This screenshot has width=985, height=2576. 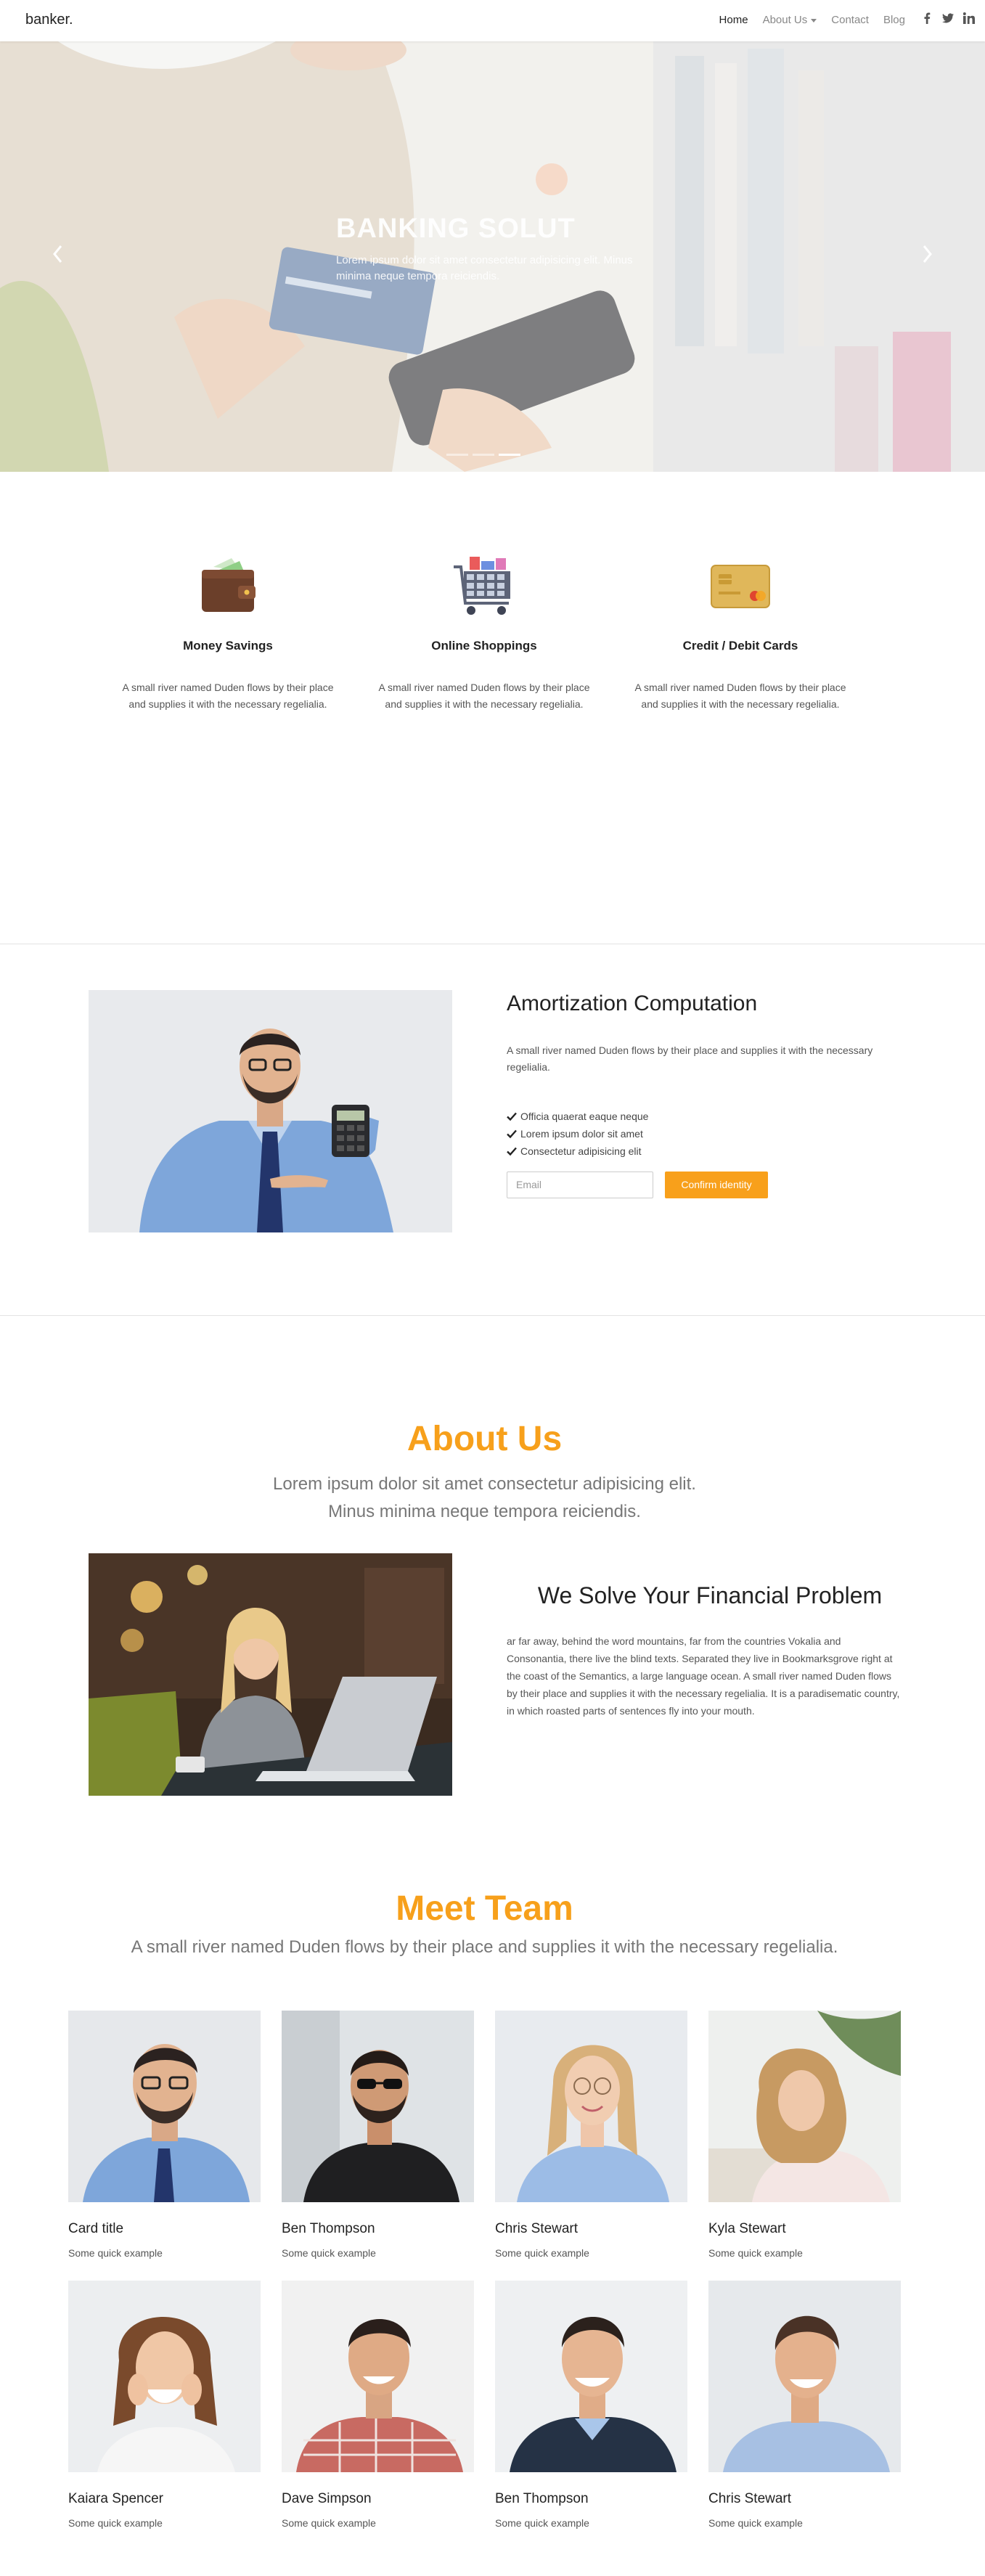 I want to click on team-card: Kaiara Spencer Some quick example, so click(x=164, y=2405).